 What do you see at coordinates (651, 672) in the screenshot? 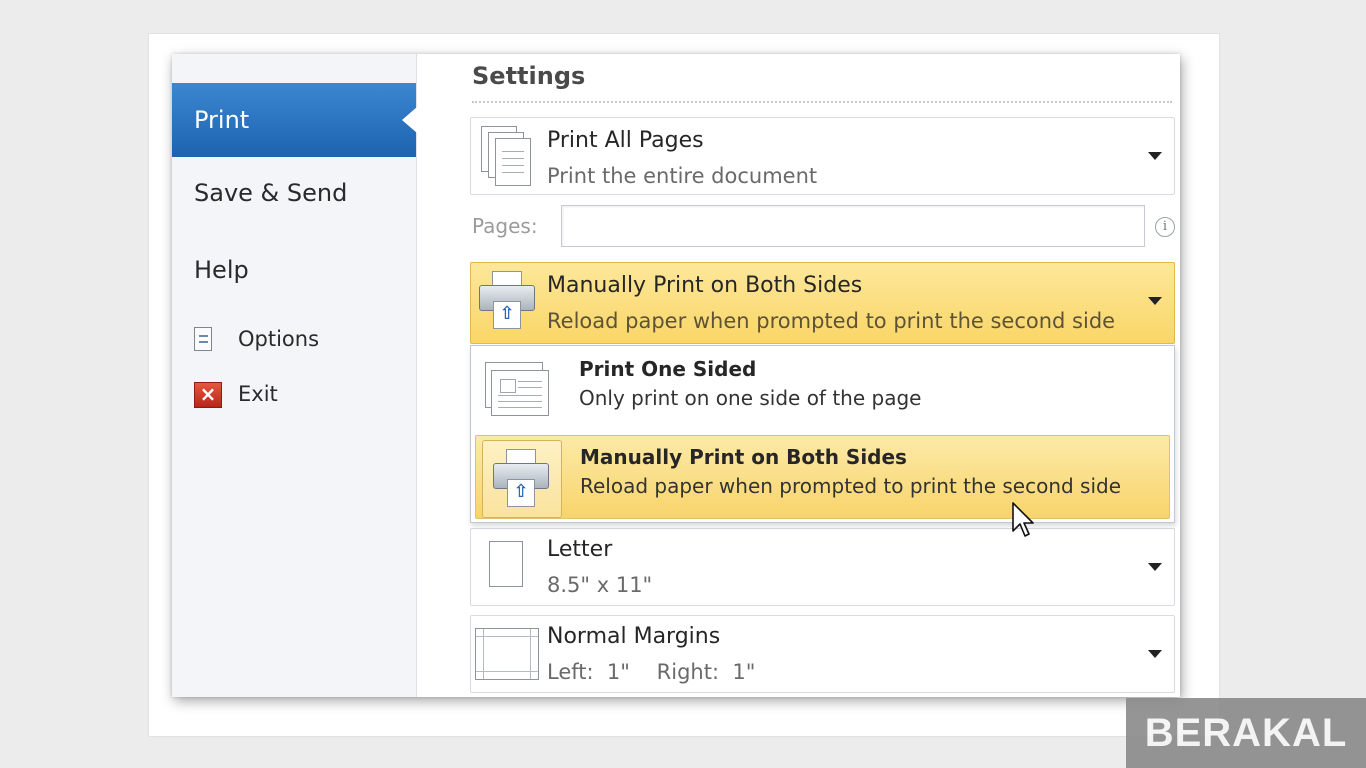
I see `margins-subtitle: Left: 1" Right: 1"` at bounding box center [651, 672].